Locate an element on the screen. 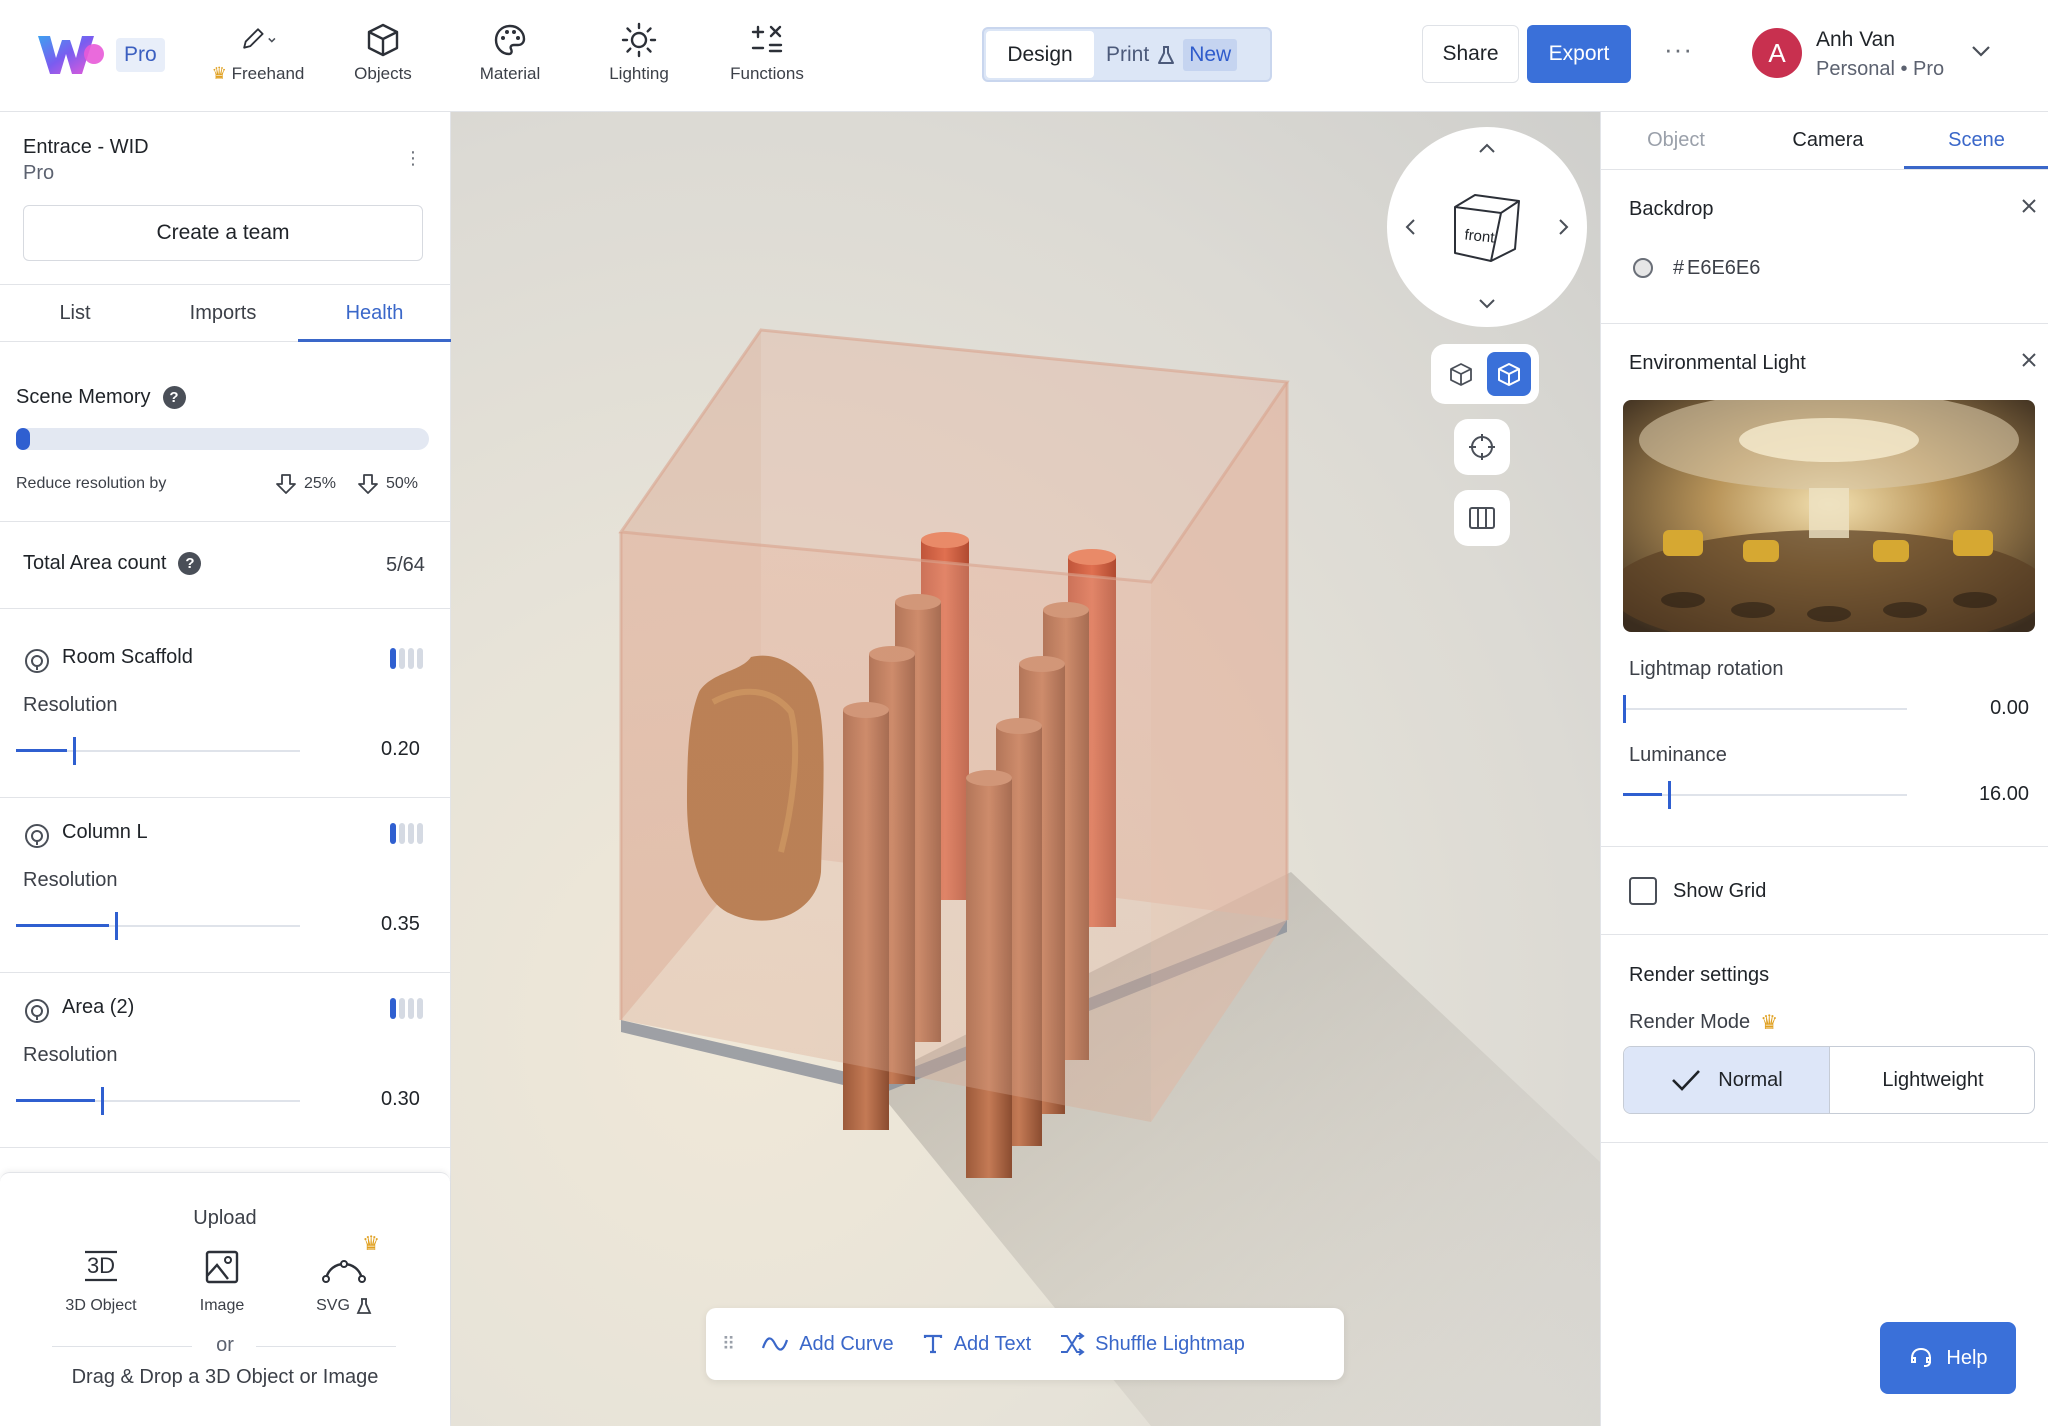 This screenshot has height=1426, width=2048. total-area-label: Total Area count is located at coordinates (95, 563).